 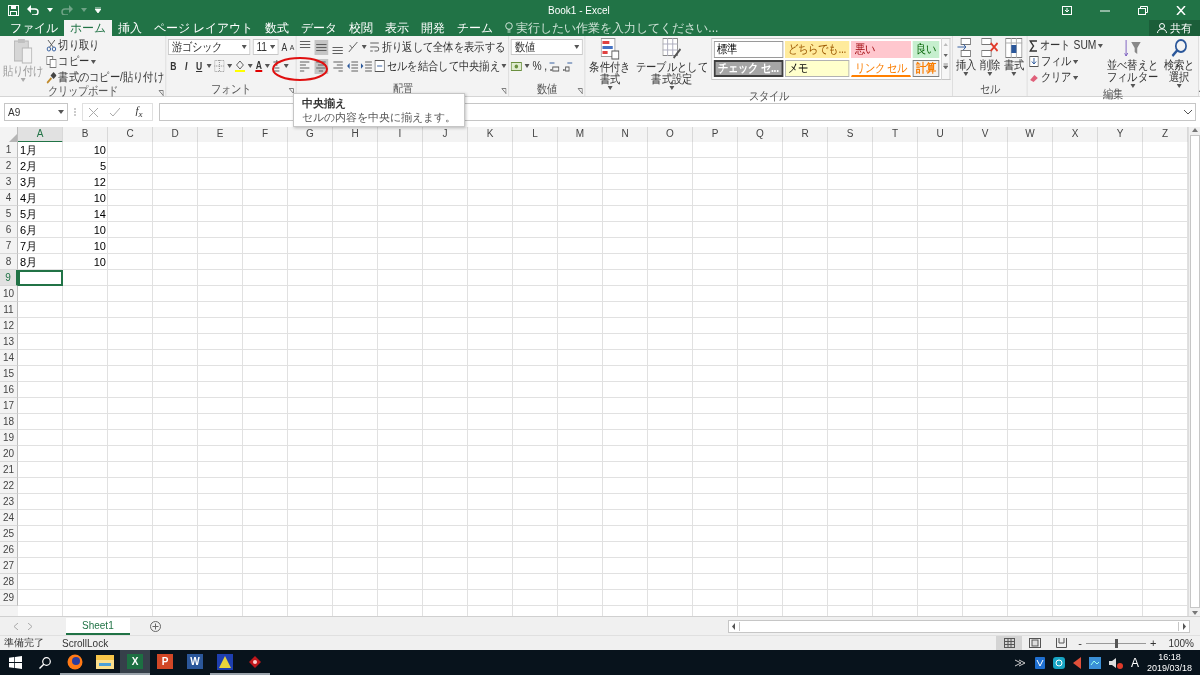 I want to click on search-icon, so click(x=45, y=662).